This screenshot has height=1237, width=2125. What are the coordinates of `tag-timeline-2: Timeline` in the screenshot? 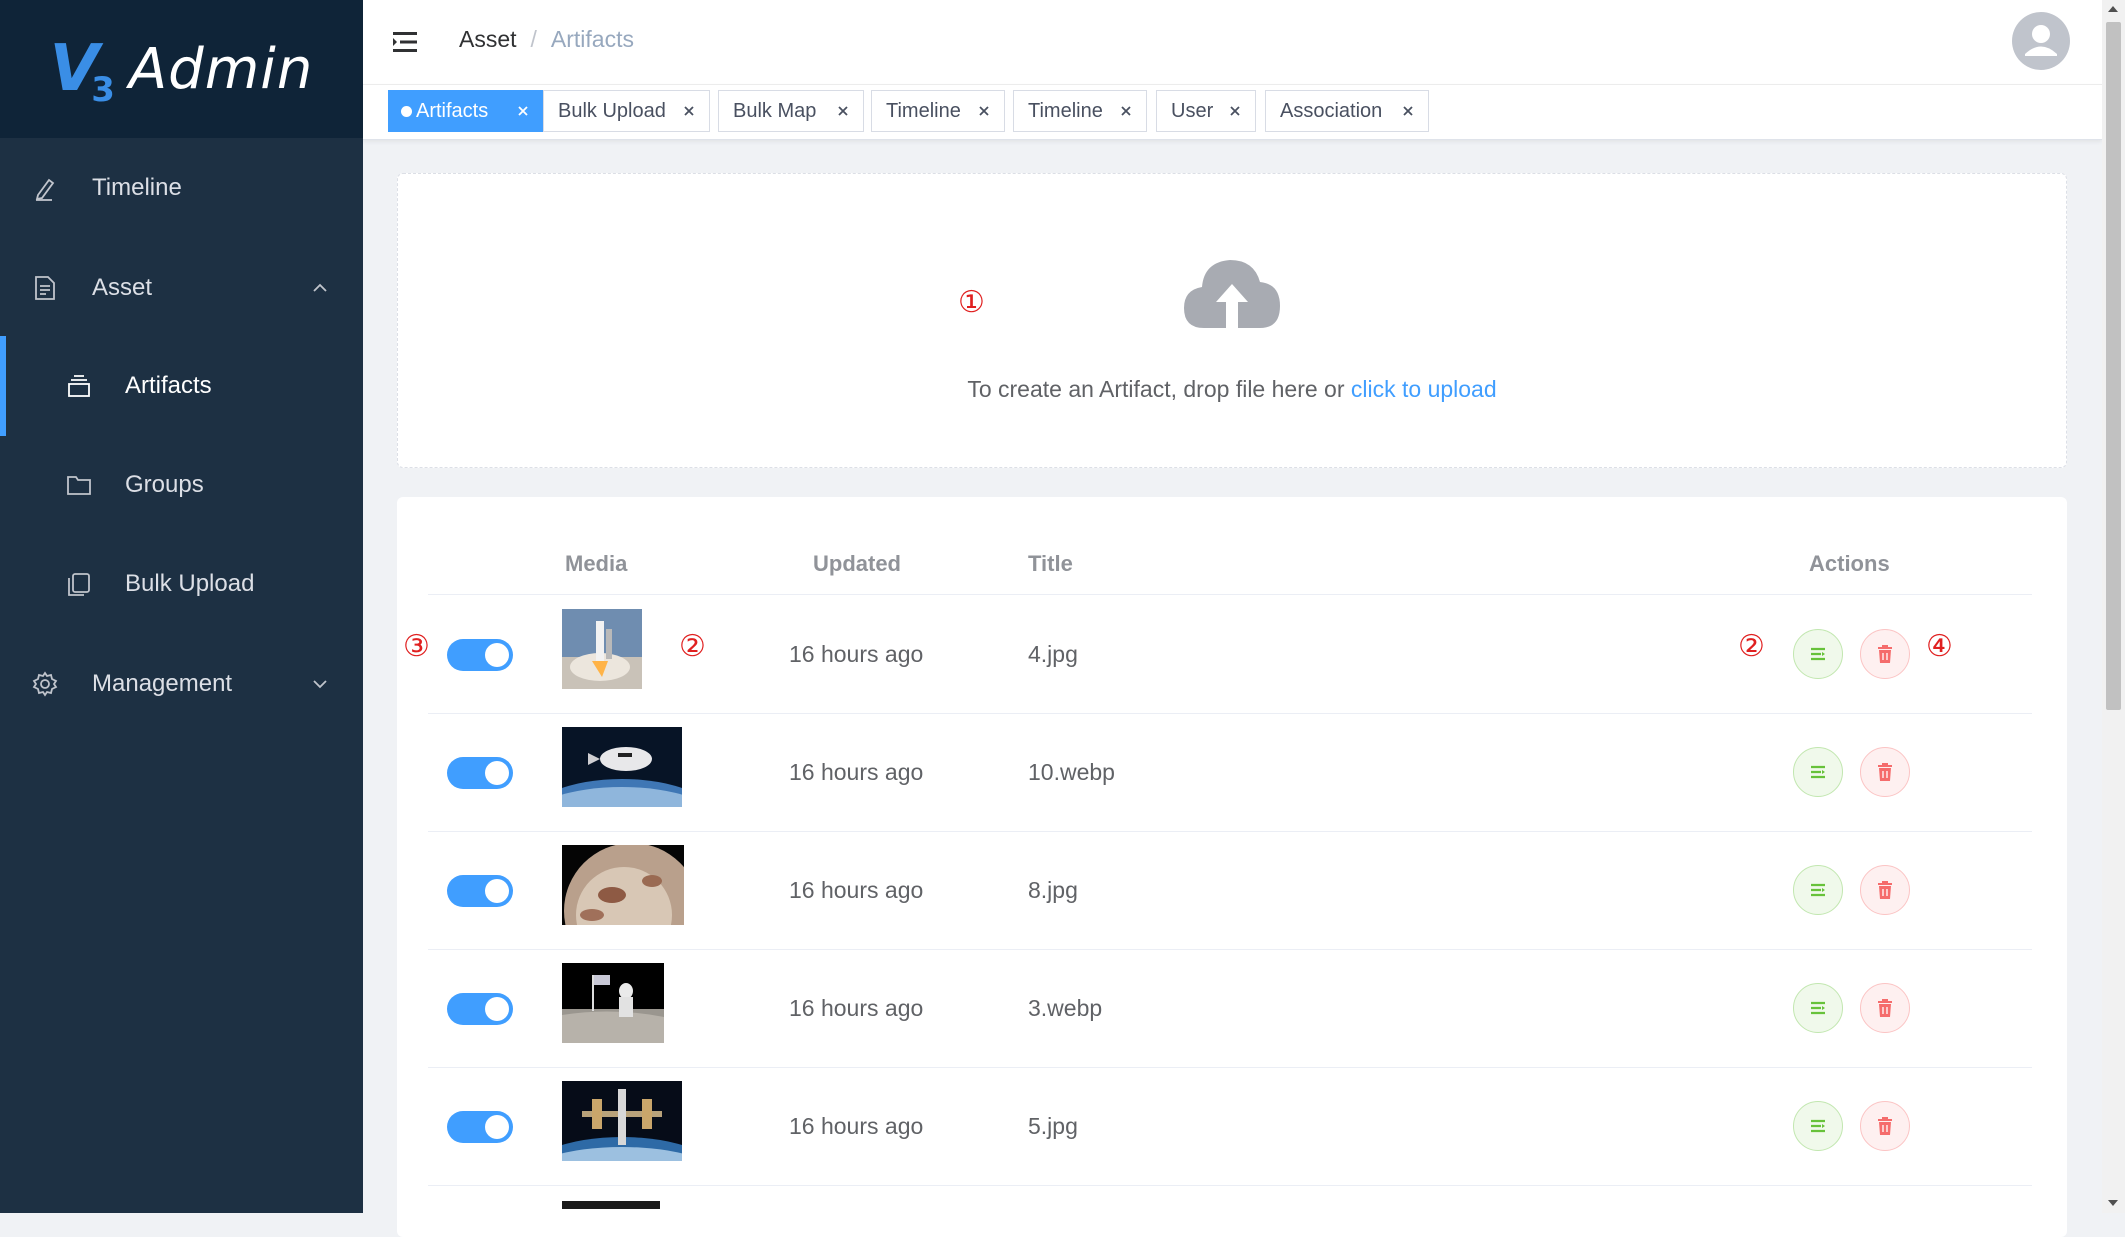 It's located at (1080, 111).